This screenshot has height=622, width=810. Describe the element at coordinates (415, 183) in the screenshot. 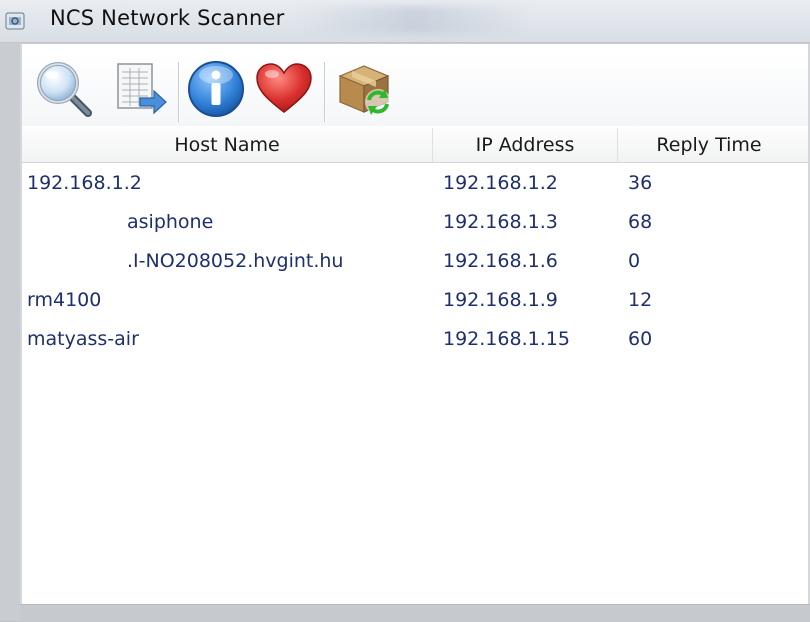

I see `table-row: 192.168.1.2 192.168.1.2 36` at that location.